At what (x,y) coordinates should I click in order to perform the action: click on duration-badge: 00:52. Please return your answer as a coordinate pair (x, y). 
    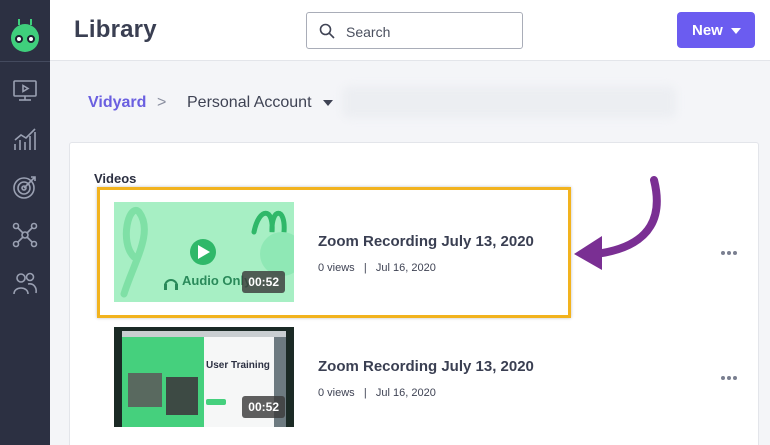
    Looking at the image, I should click on (263, 407).